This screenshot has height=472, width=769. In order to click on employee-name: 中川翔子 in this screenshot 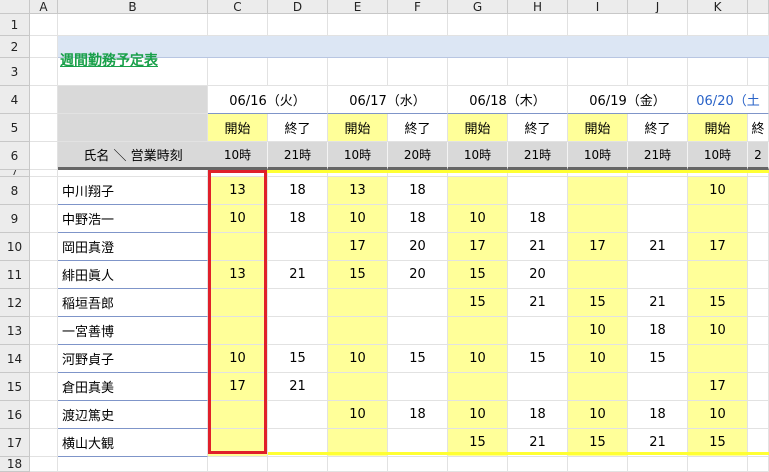, I will do `click(133, 191)`.